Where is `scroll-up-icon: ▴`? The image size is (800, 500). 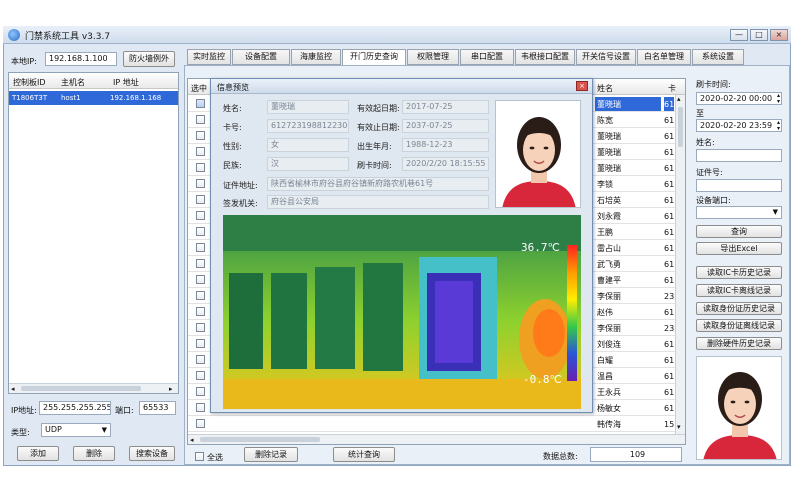 scroll-up-icon: ▴ is located at coordinates (679, 99).